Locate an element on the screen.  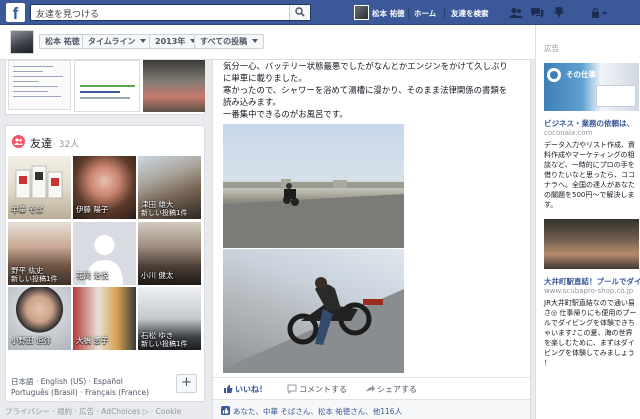
language-links: Português (Brasil) · Français (France) is located at coordinates (80, 392).